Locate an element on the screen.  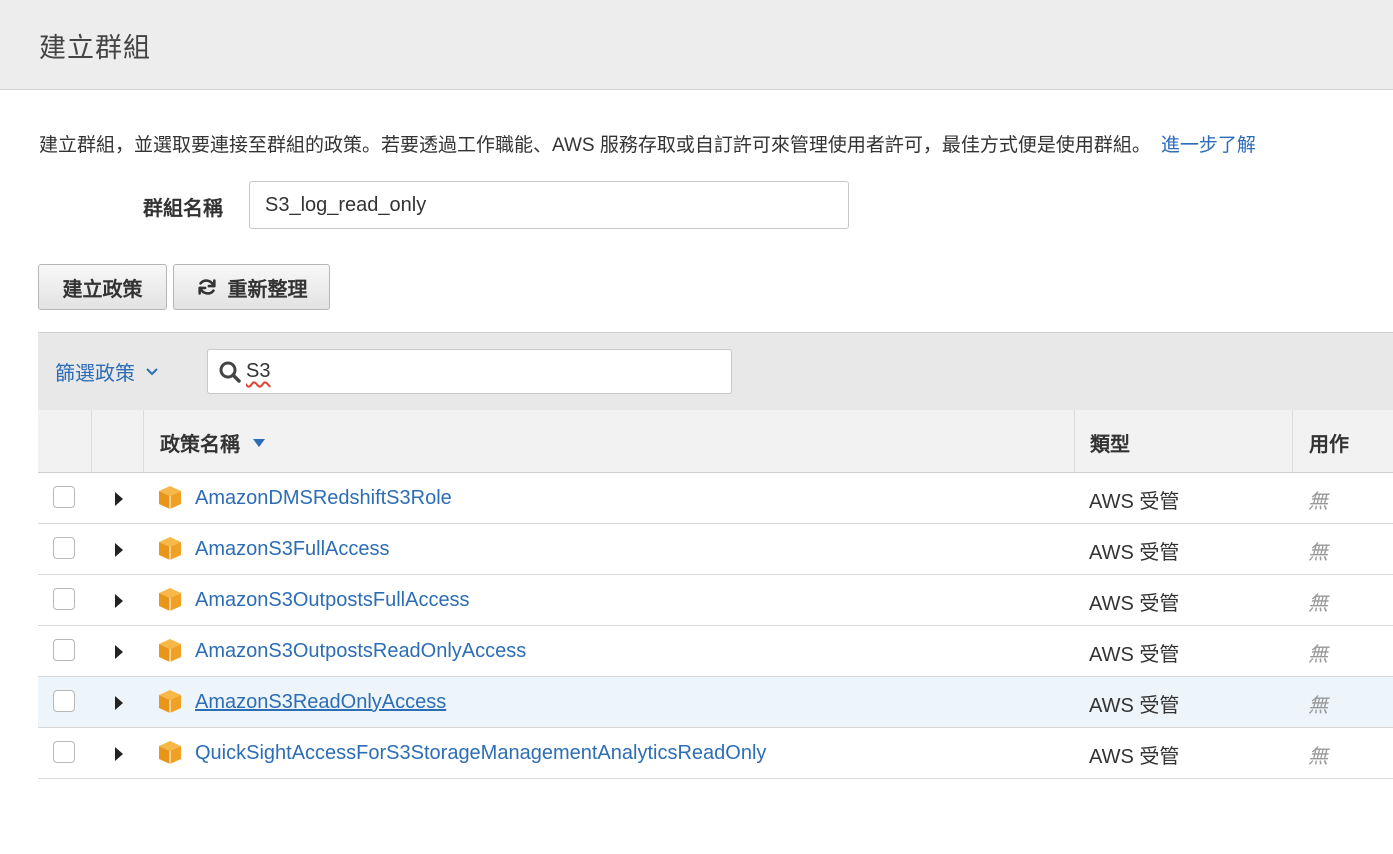
policy-name-link: AmazonS3OutpostsFullAccess is located at coordinates (332, 600).